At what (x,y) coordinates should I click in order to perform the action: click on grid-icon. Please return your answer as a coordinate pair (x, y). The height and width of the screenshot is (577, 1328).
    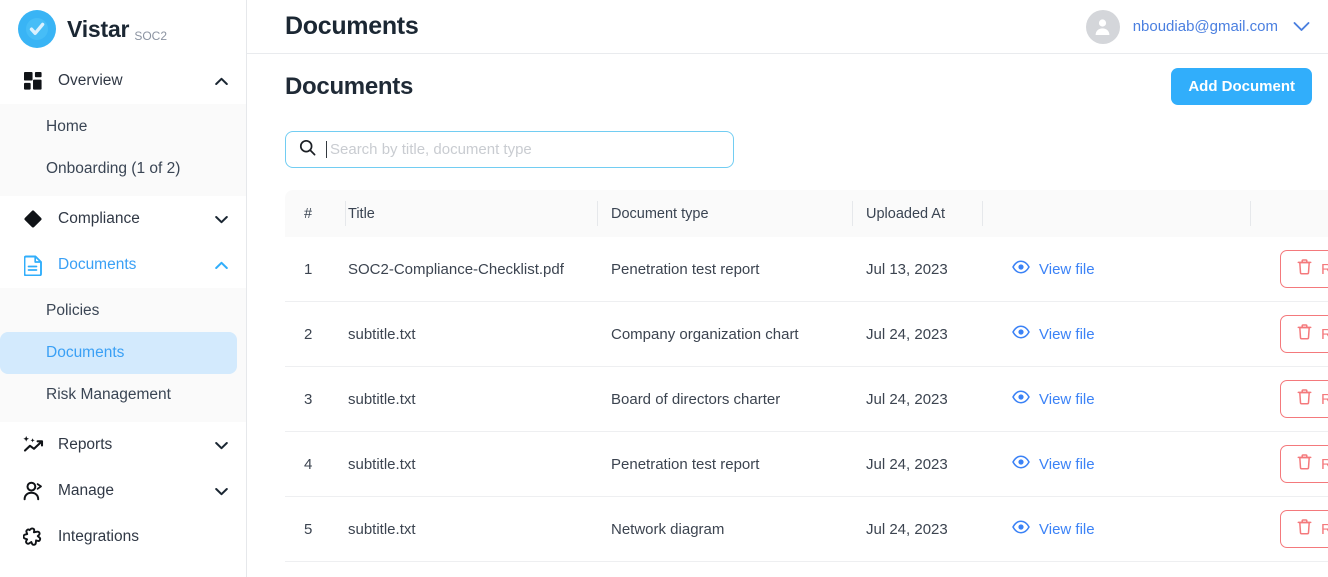
    Looking at the image, I should click on (33, 81).